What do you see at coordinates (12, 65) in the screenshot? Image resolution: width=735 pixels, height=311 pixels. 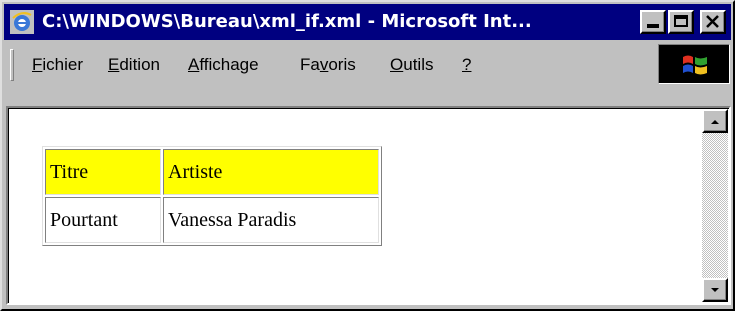 I see `toolbar-grip` at bounding box center [12, 65].